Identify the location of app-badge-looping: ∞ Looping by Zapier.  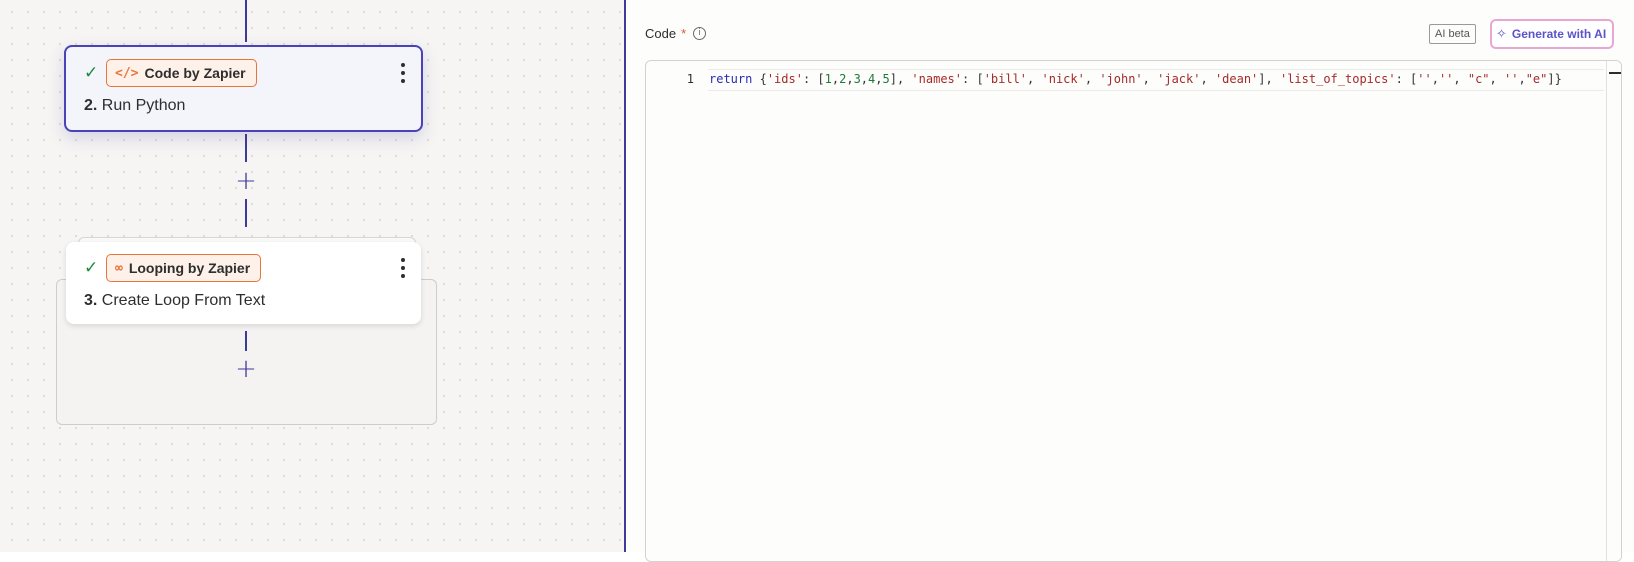
(184, 268).